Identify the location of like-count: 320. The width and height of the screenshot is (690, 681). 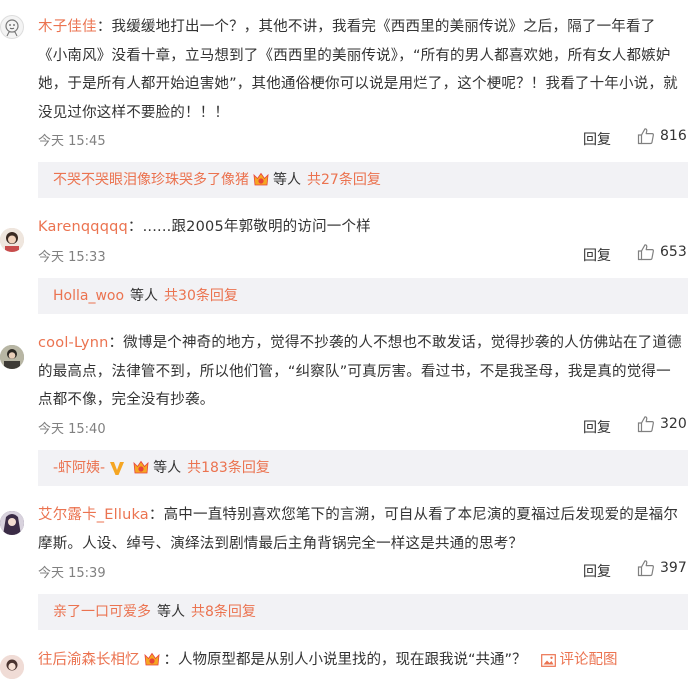
(673, 424).